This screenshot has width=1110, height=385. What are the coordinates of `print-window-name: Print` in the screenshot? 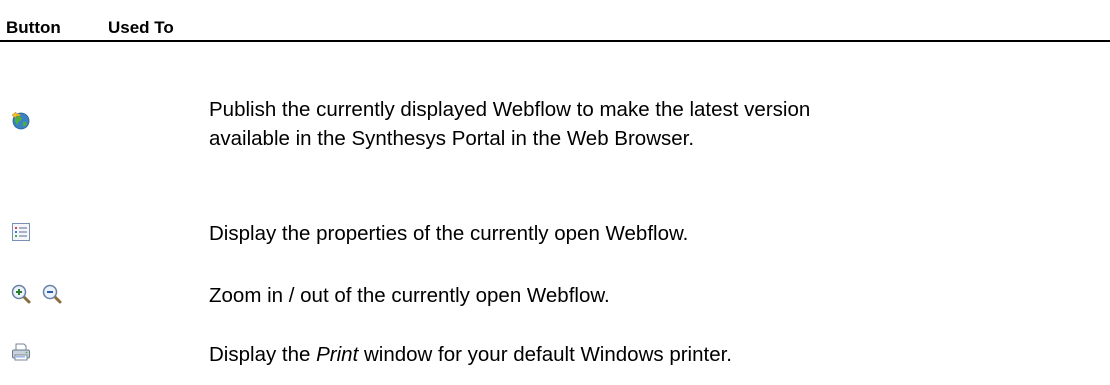 It's located at (337, 354).